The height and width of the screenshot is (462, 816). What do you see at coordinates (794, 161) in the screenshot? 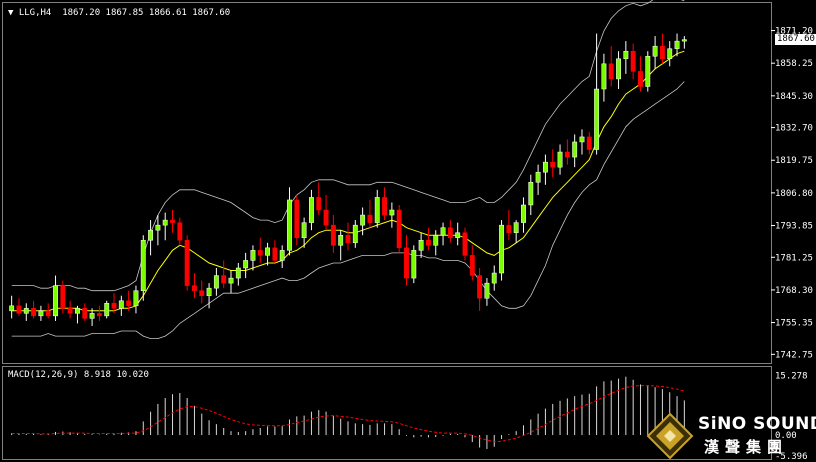
I see `price-axis-label: 1819.75` at bounding box center [794, 161].